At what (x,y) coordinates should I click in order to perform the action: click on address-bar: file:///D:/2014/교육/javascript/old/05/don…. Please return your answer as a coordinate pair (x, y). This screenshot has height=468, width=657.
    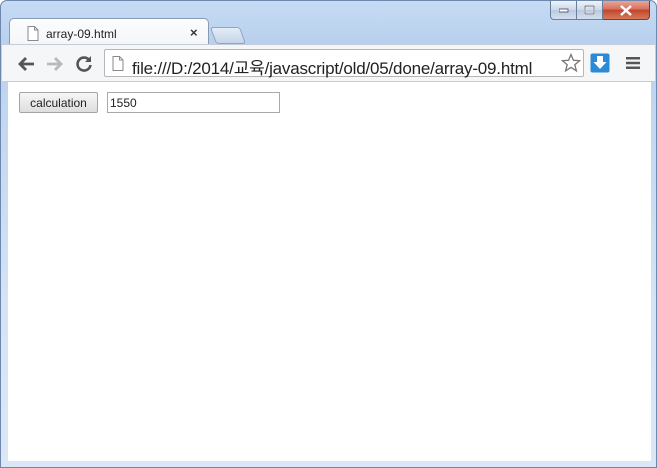
    Looking at the image, I should click on (344, 63).